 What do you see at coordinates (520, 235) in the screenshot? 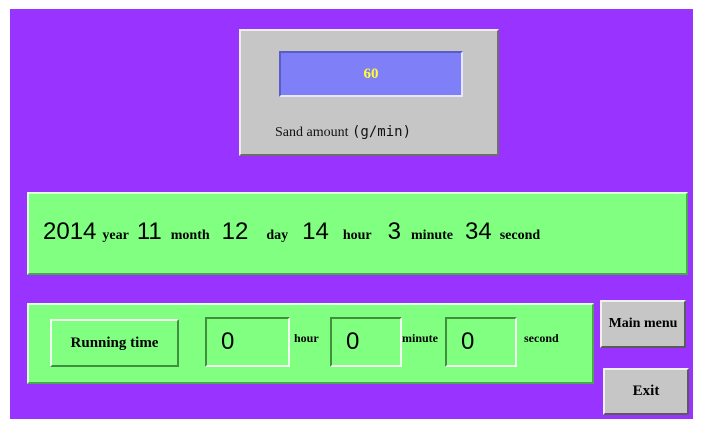
I see `second-label: second` at bounding box center [520, 235].